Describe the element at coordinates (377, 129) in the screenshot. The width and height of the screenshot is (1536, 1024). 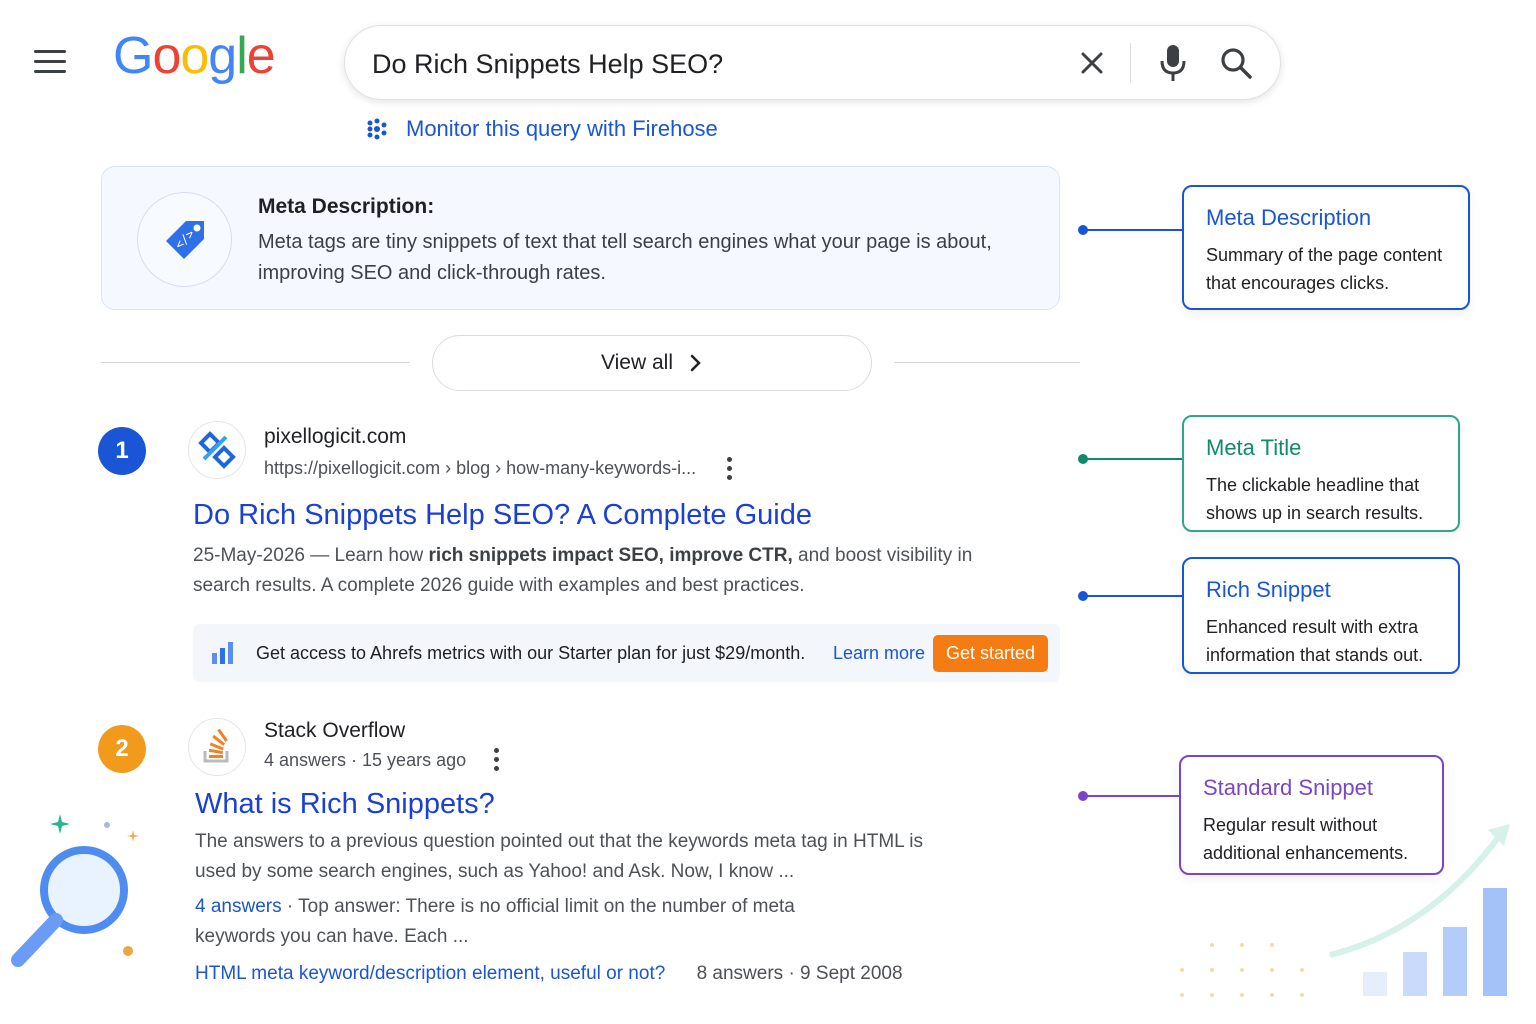
I see `firehose-dots-icon` at that location.